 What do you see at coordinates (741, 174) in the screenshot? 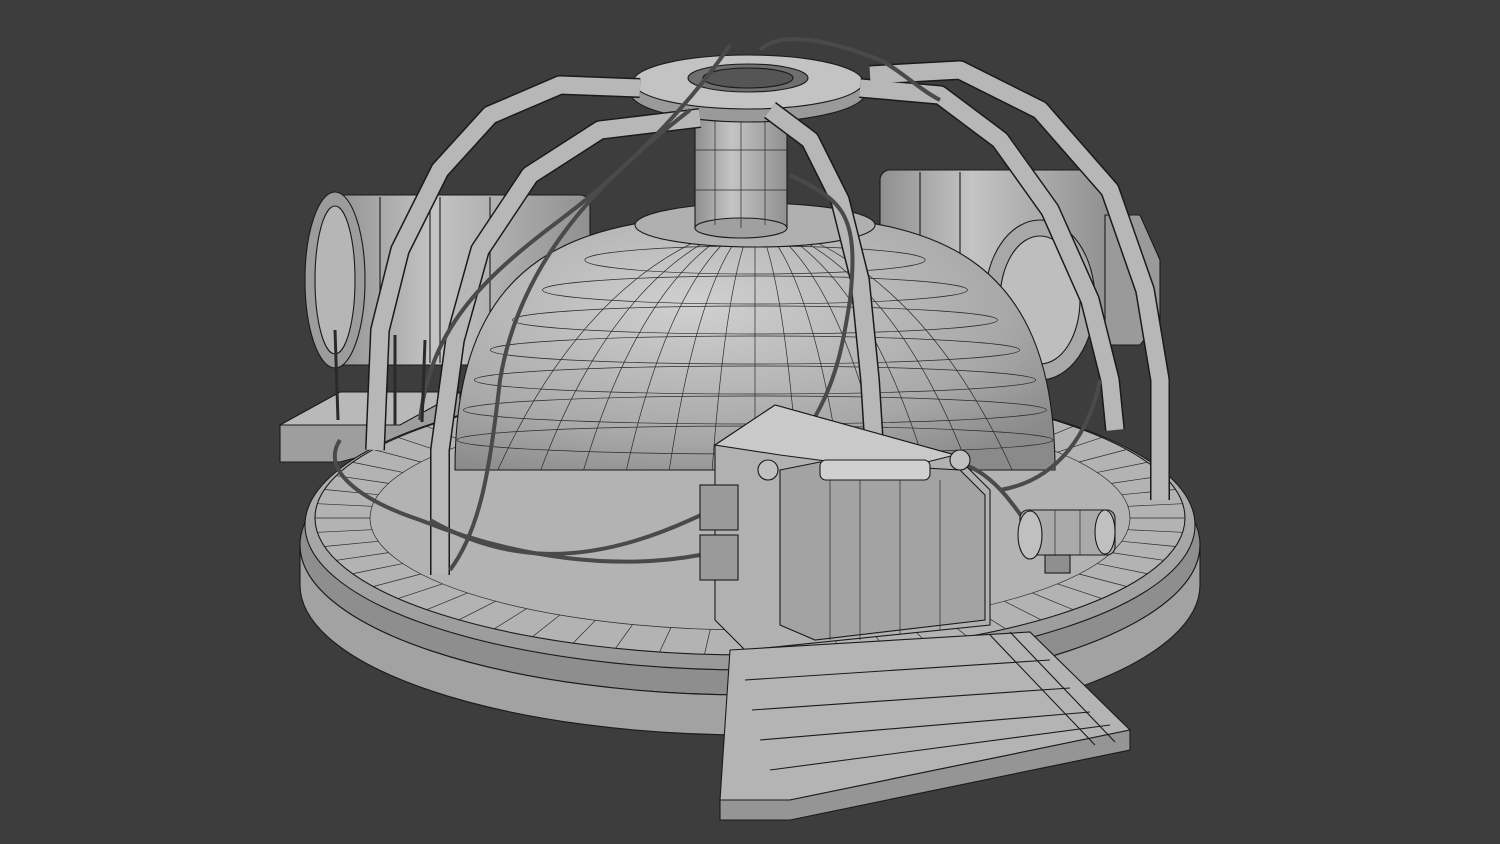
I see `center-column` at bounding box center [741, 174].